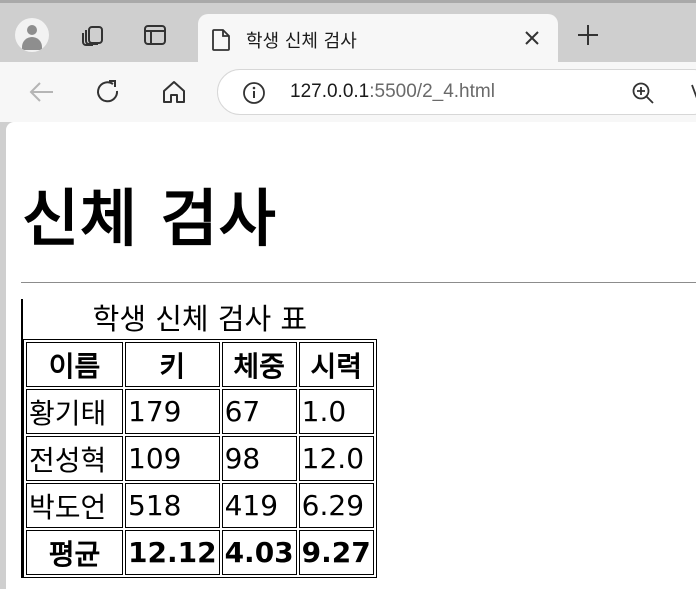 This screenshot has width=696, height=589. Describe the element at coordinates (200, 319) in the screenshot. I see `table-caption: 학생 신체 검사 표` at that location.